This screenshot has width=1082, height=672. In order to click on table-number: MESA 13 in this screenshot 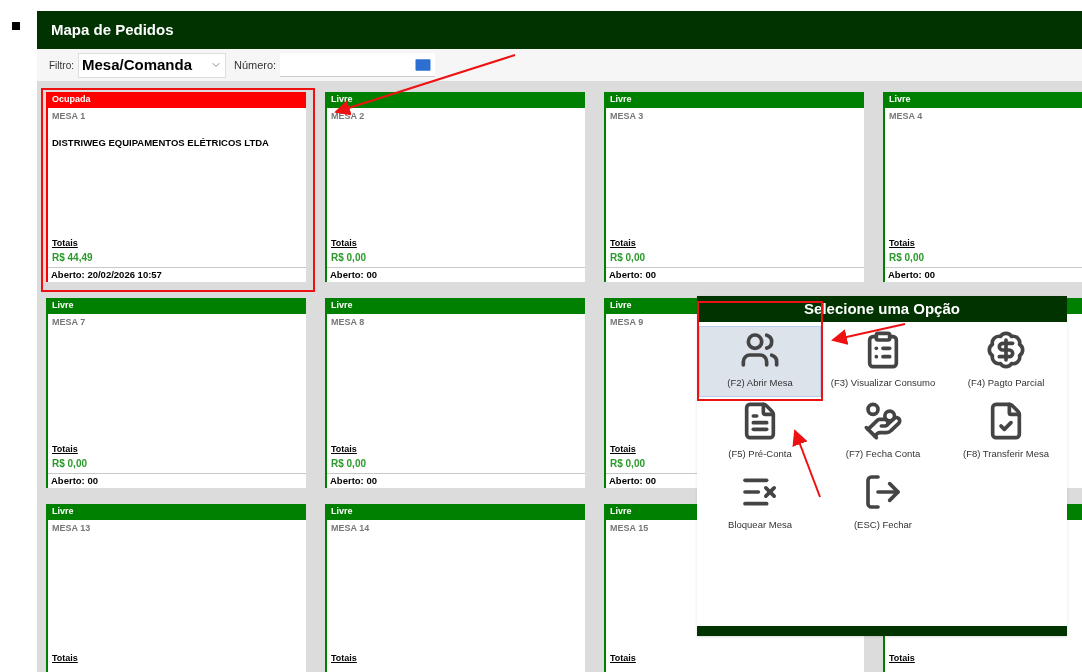, I will do `click(71, 528)`.